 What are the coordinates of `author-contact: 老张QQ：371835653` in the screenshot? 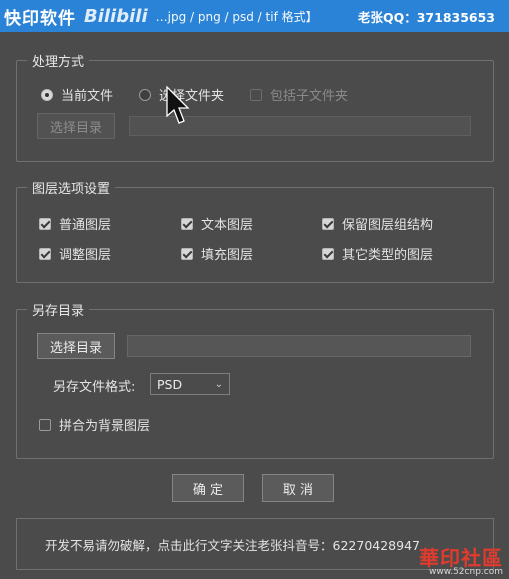 It's located at (426, 17).